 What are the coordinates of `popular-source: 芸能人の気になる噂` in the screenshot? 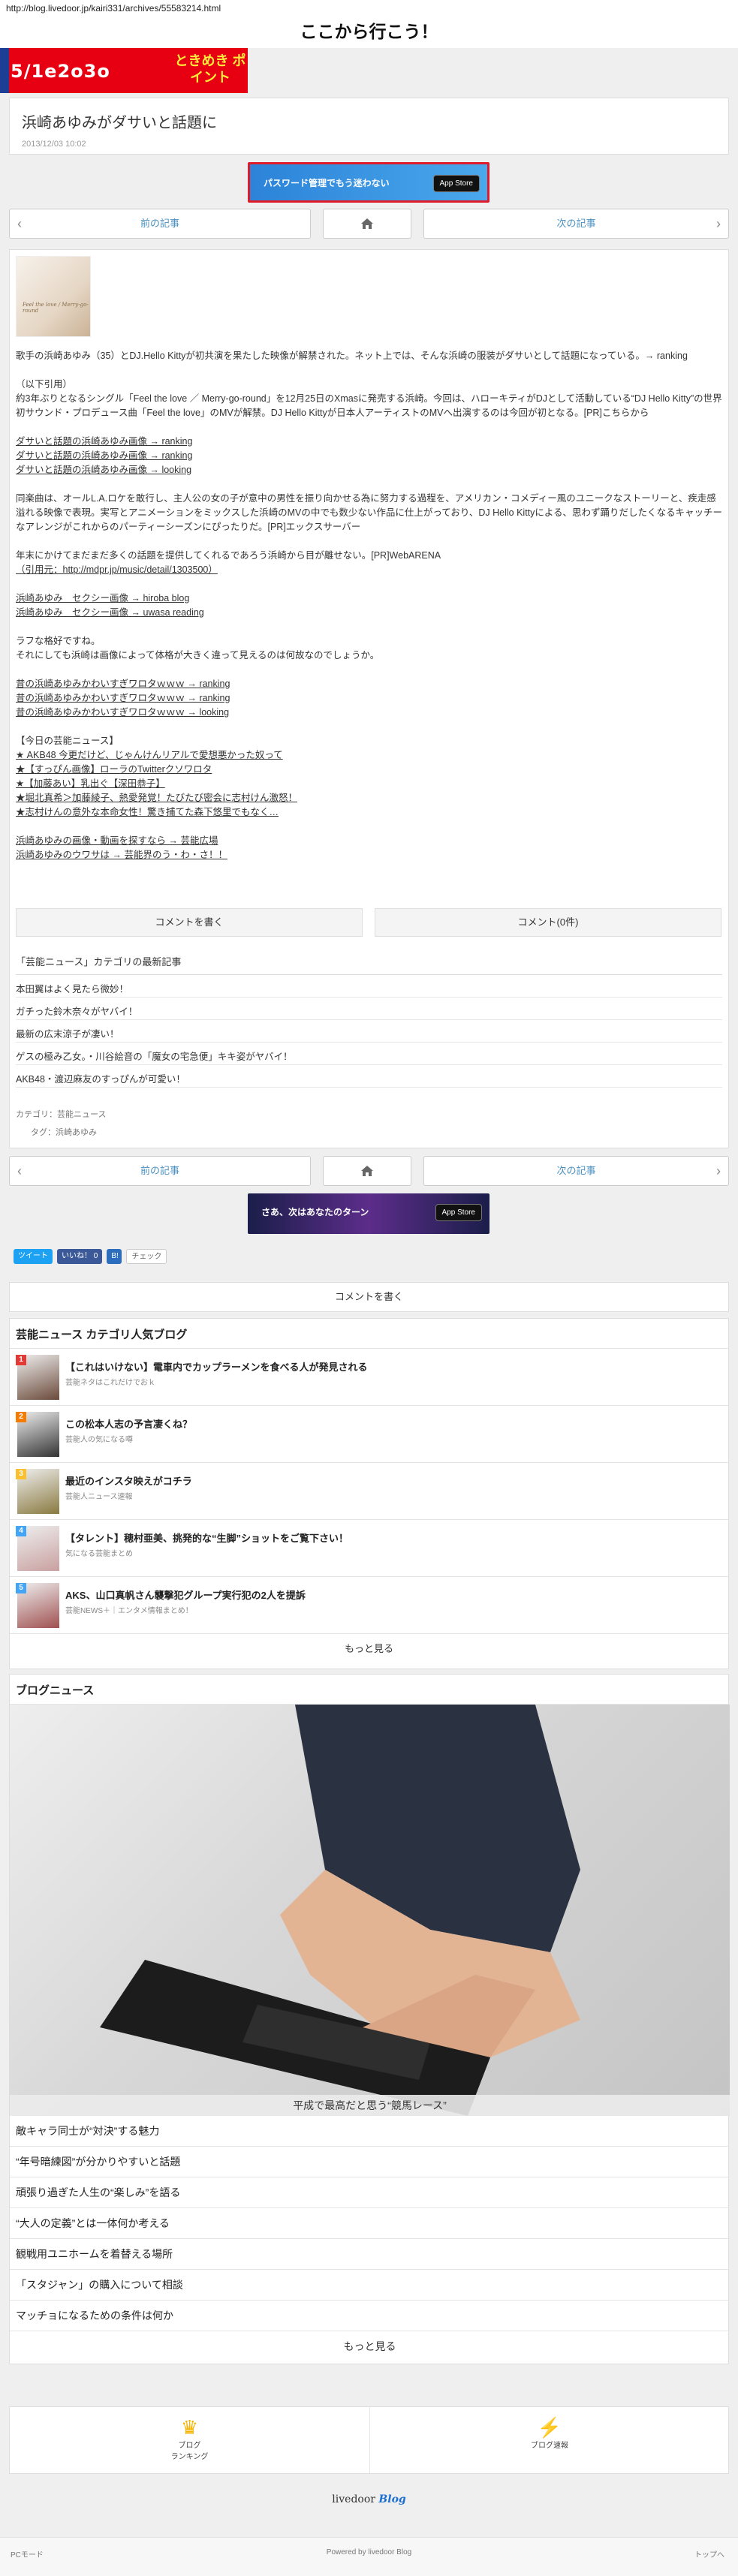 It's located at (99, 1440).